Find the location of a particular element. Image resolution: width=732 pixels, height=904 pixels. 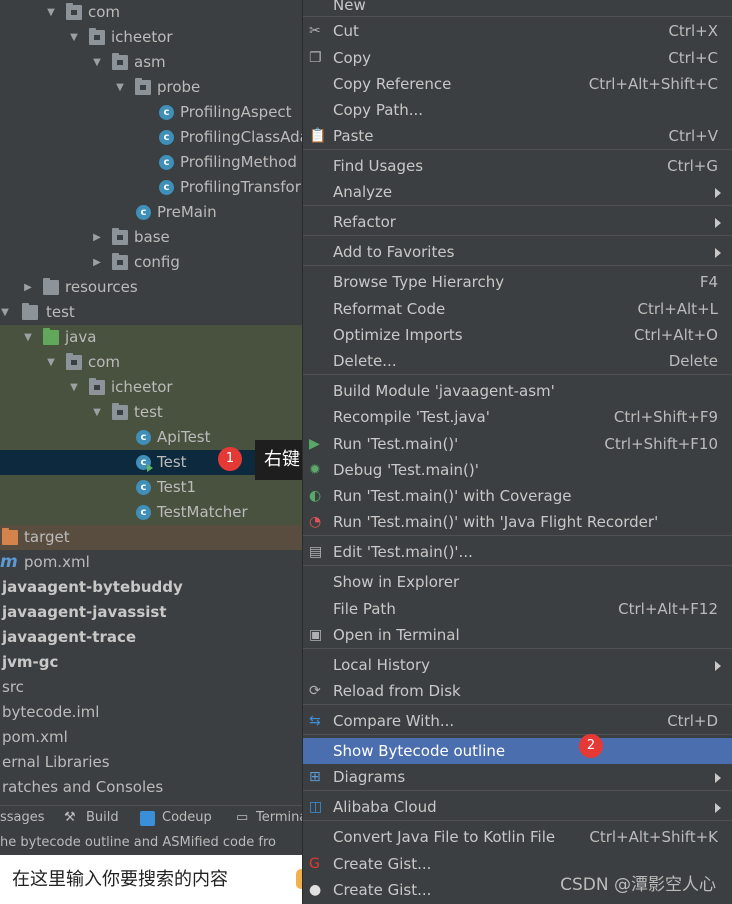

menu-item-shortcut: Ctrl+Alt+O is located at coordinates (676, 335).